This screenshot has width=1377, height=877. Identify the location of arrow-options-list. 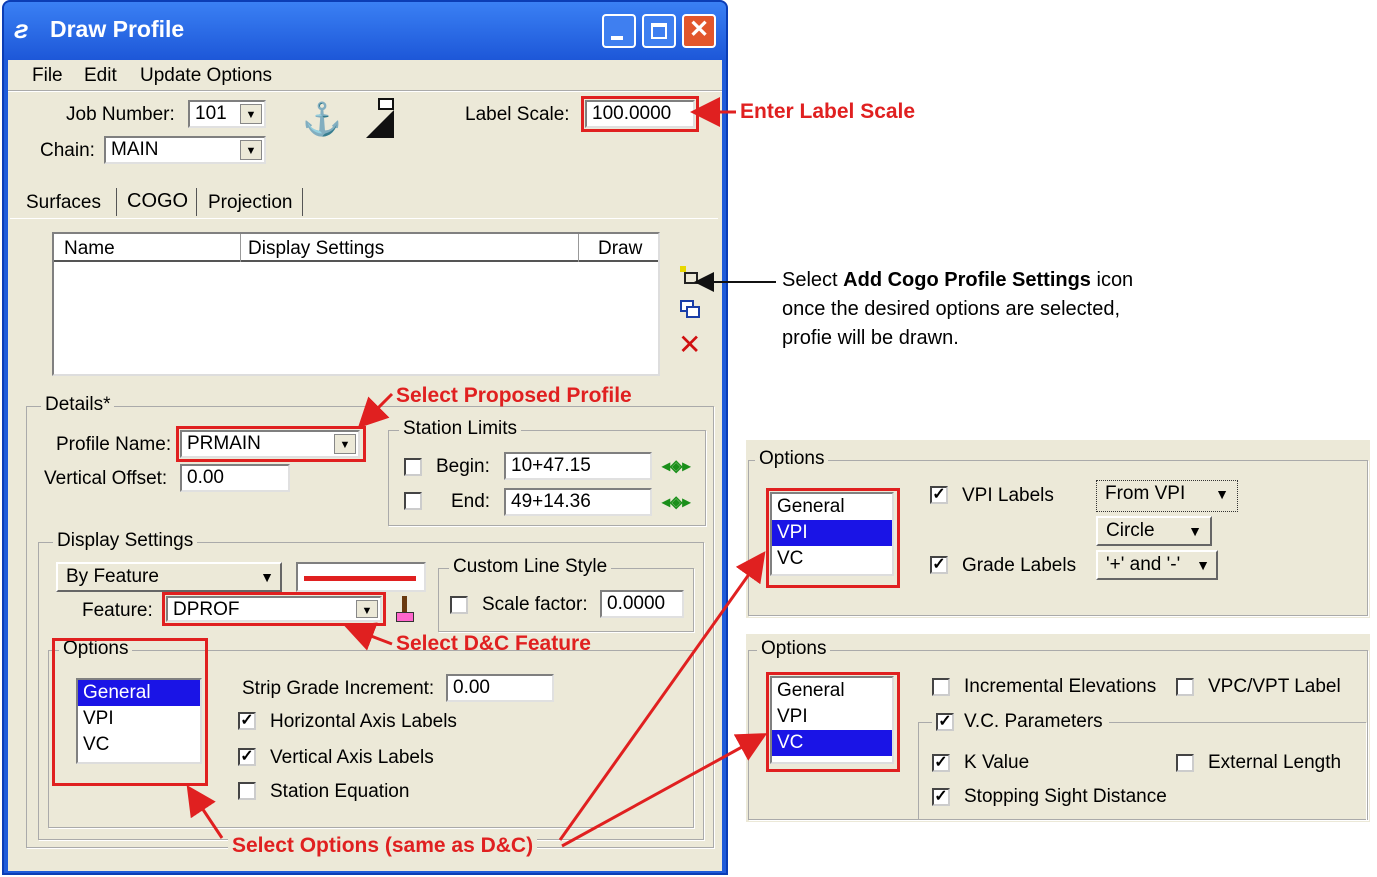
(205, 812).